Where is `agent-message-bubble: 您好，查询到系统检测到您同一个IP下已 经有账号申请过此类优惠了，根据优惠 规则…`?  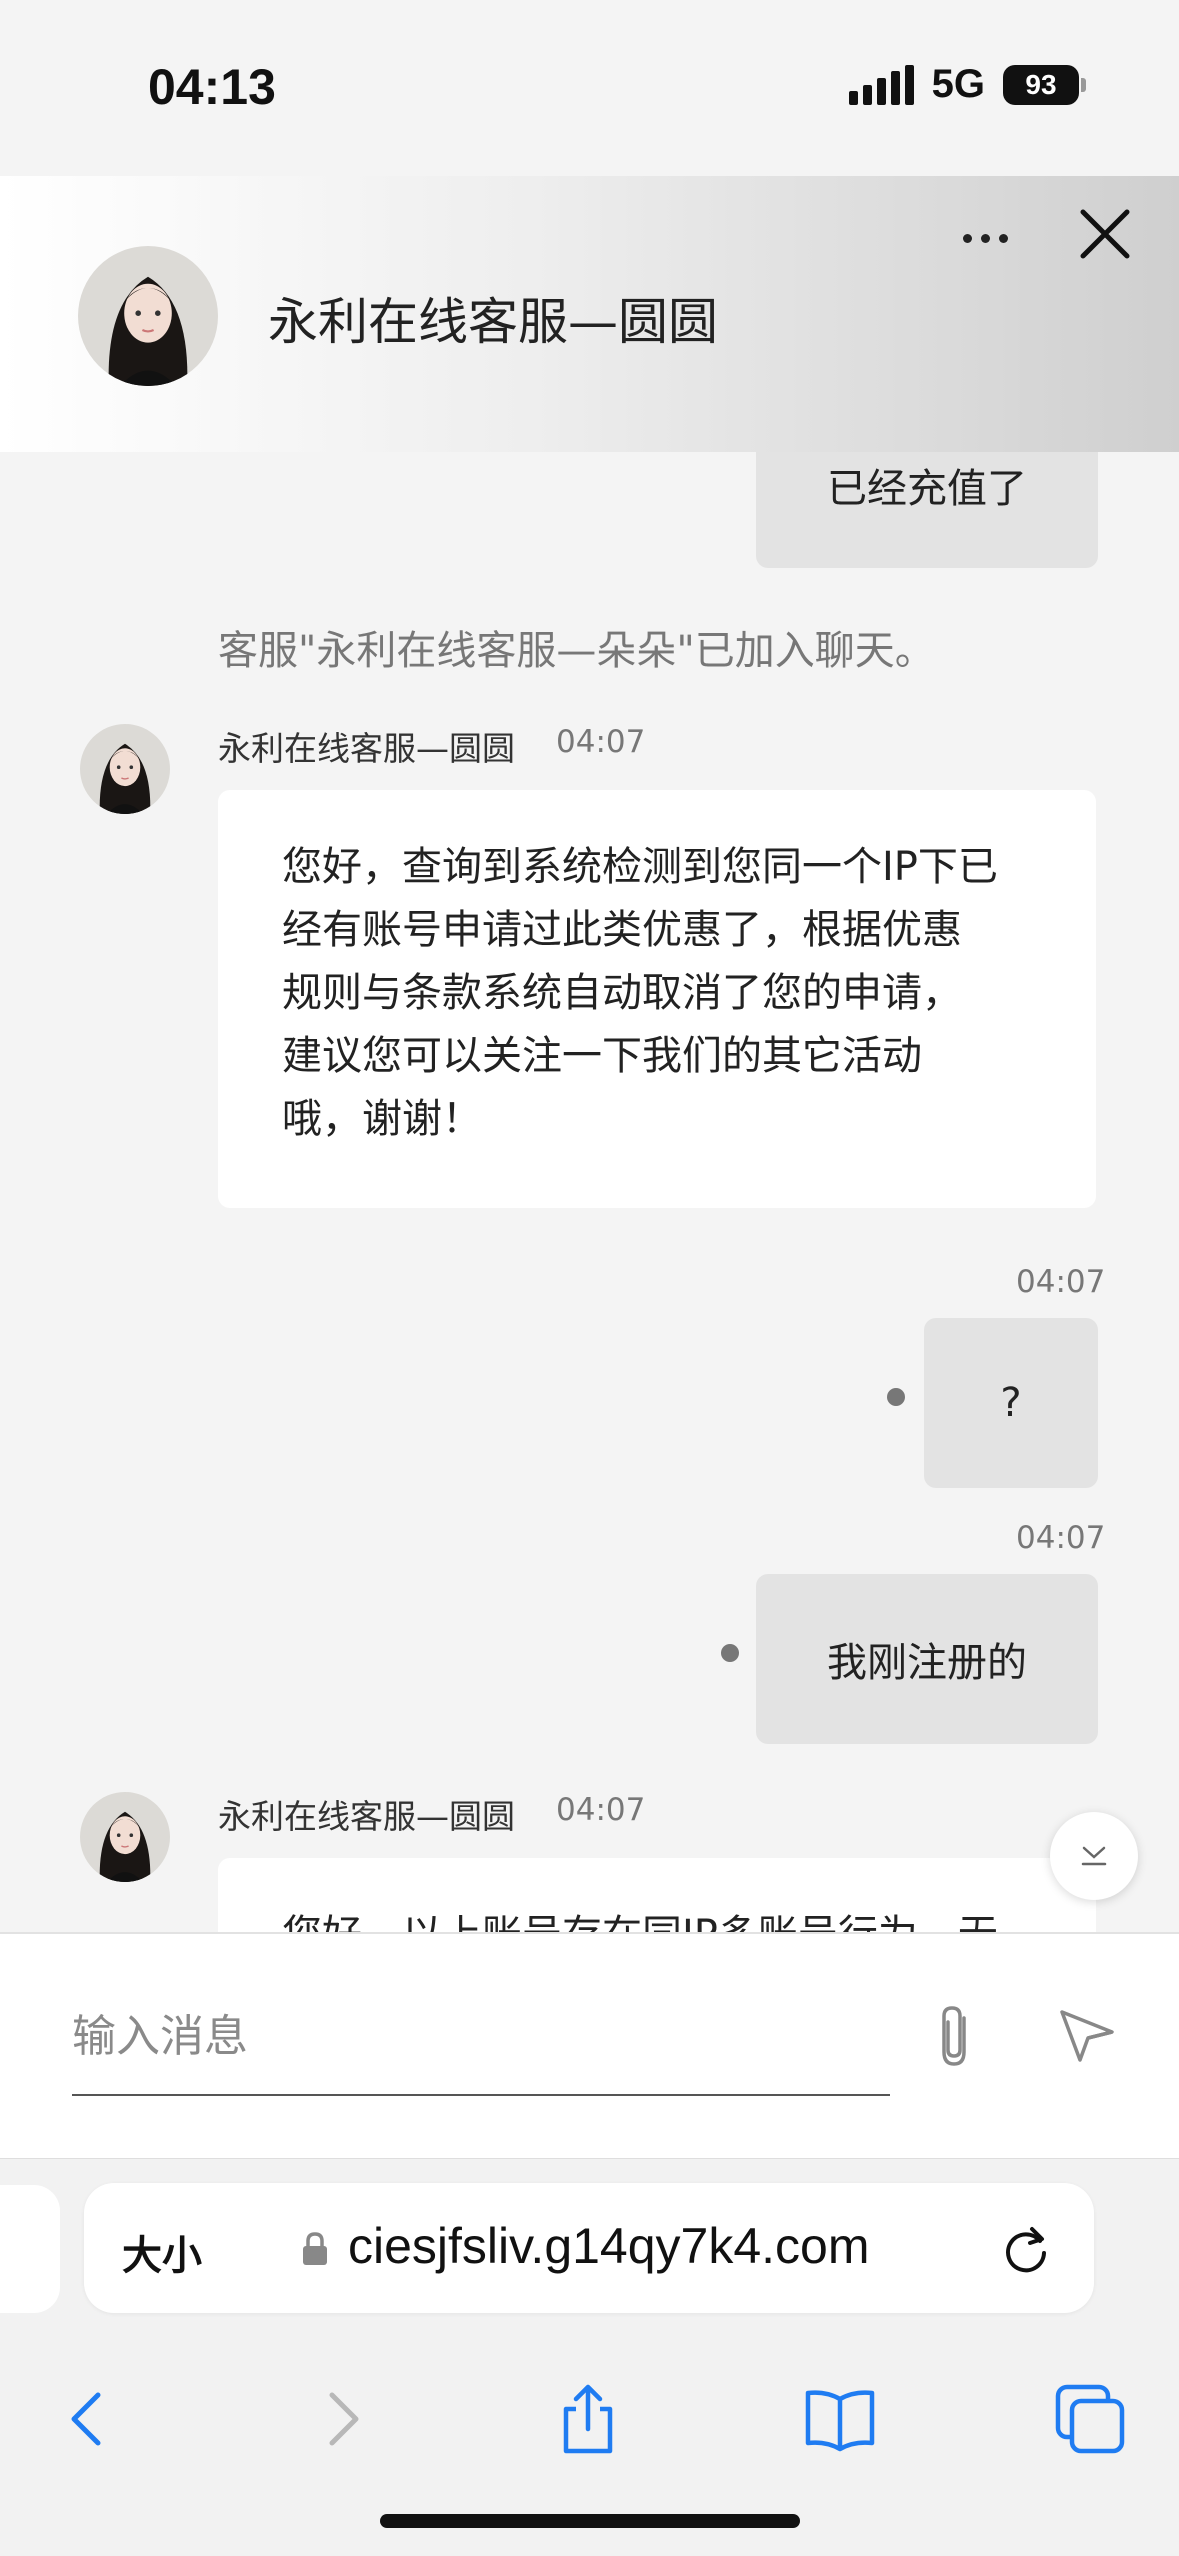
agent-message-bubble: 您好，查询到系统检测到您同一个IP下已 经有账号申请过此类优惠了，根据优惠 规则… is located at coordinates (657, 999).